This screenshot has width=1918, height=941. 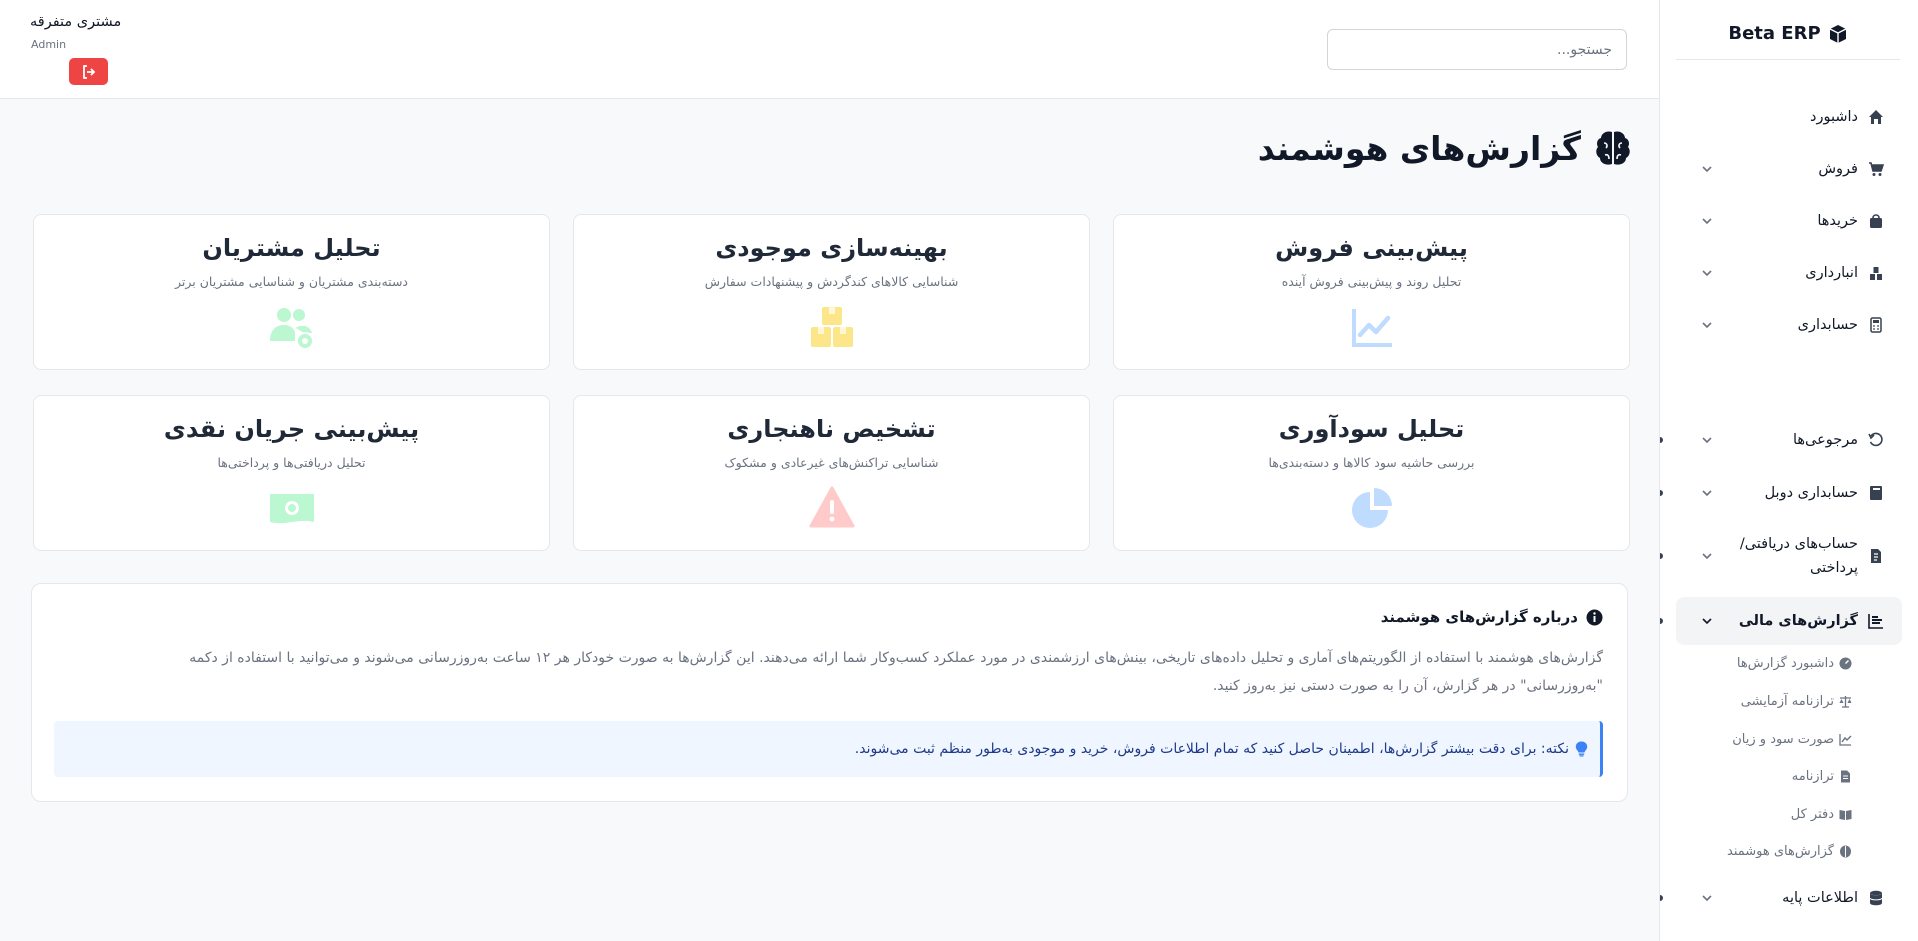 What do you see at coordinates (292, 508) in the screenshot?
I see `money-icon` at bounding box center [292, 508].